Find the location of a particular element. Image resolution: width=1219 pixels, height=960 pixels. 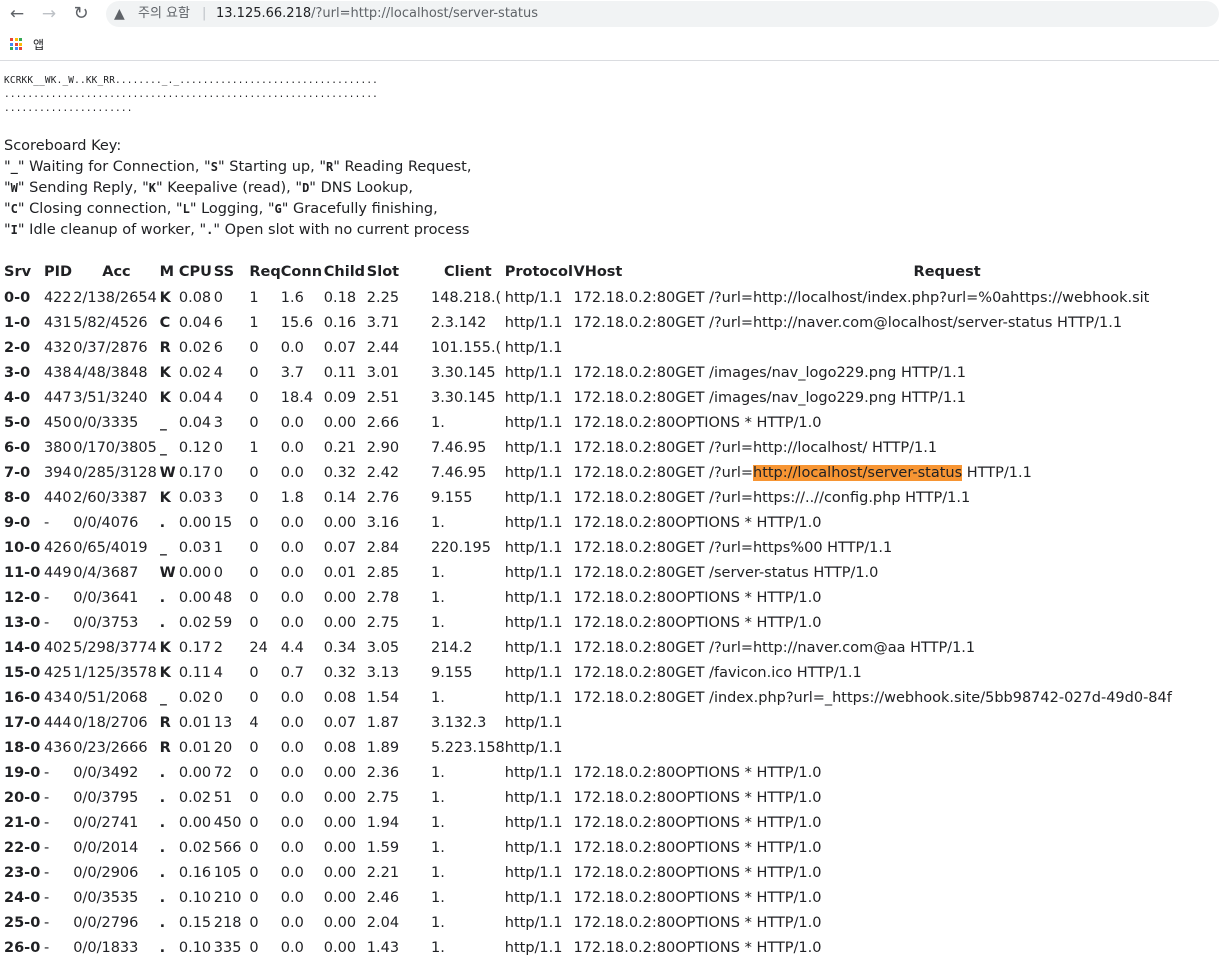

cell-slot: 1.59 is located at coordinates (383, 847).